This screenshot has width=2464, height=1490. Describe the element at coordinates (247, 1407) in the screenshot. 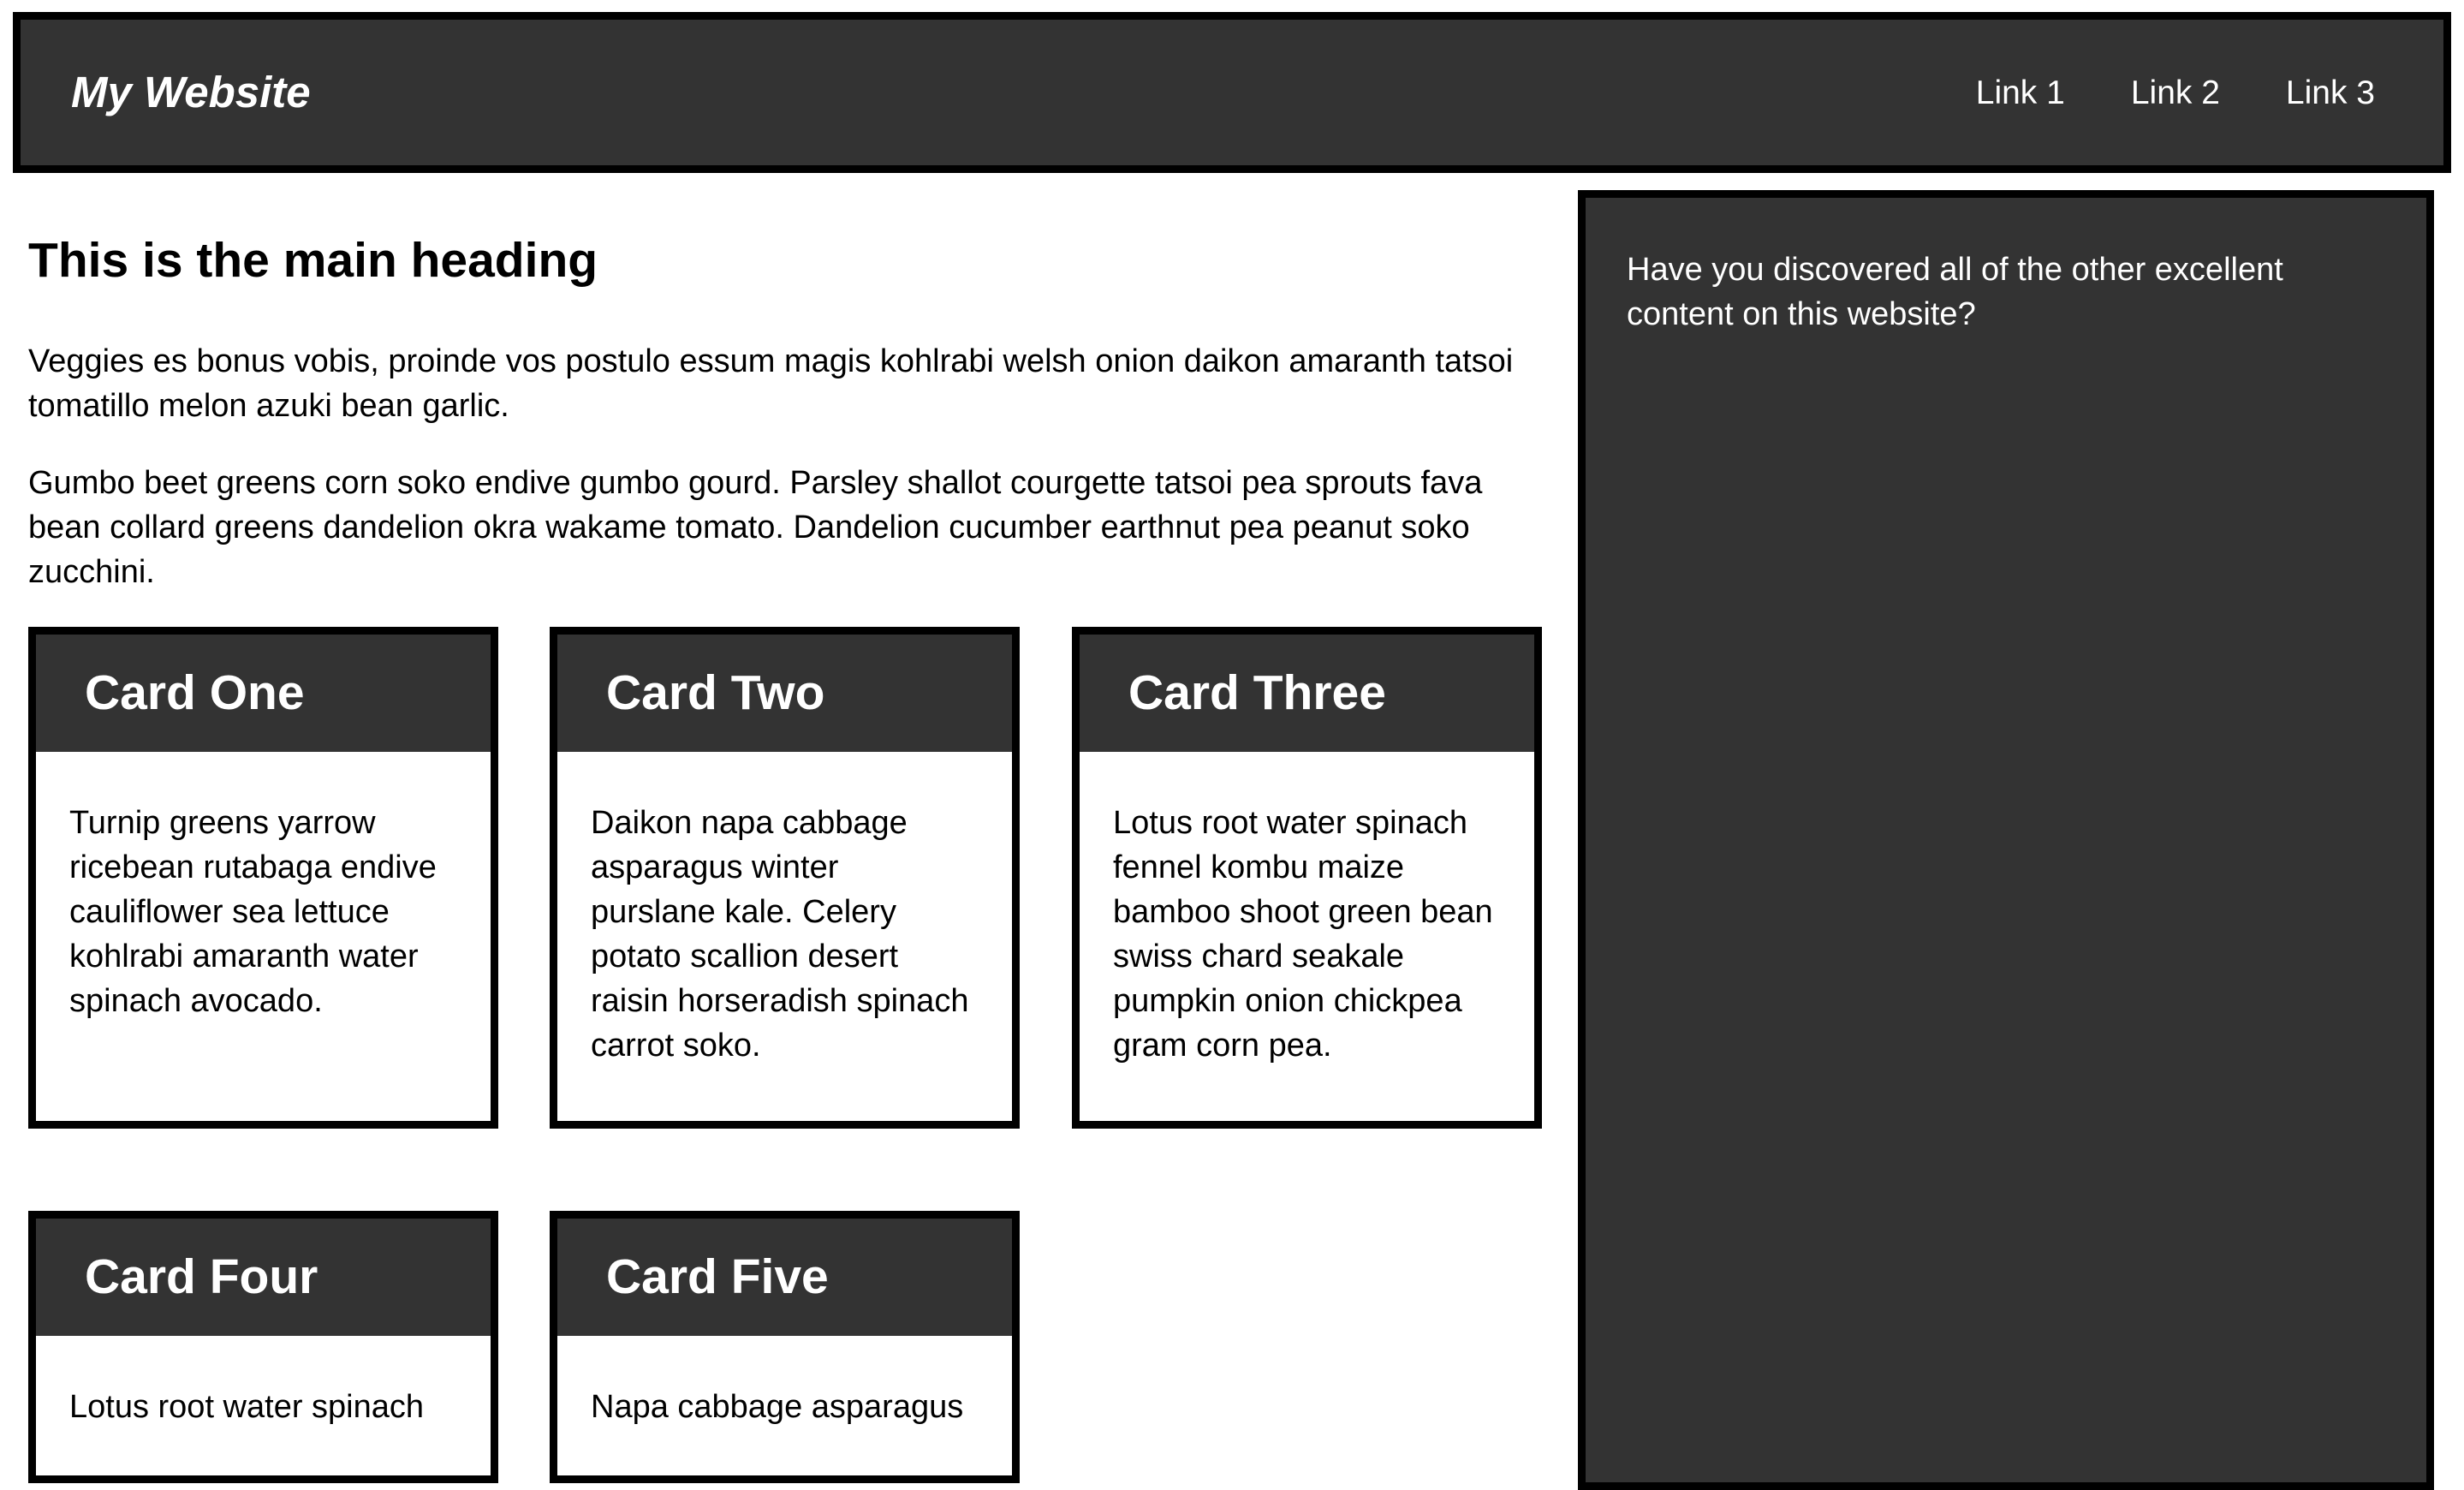

I see `card-body: Lotus root water spinach` at that location.